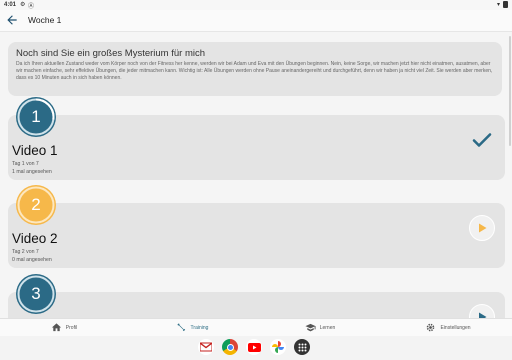 This screenshot has height=360, width=512. I want to click on video-views: 1 mal angesehen, so click(32, 172).